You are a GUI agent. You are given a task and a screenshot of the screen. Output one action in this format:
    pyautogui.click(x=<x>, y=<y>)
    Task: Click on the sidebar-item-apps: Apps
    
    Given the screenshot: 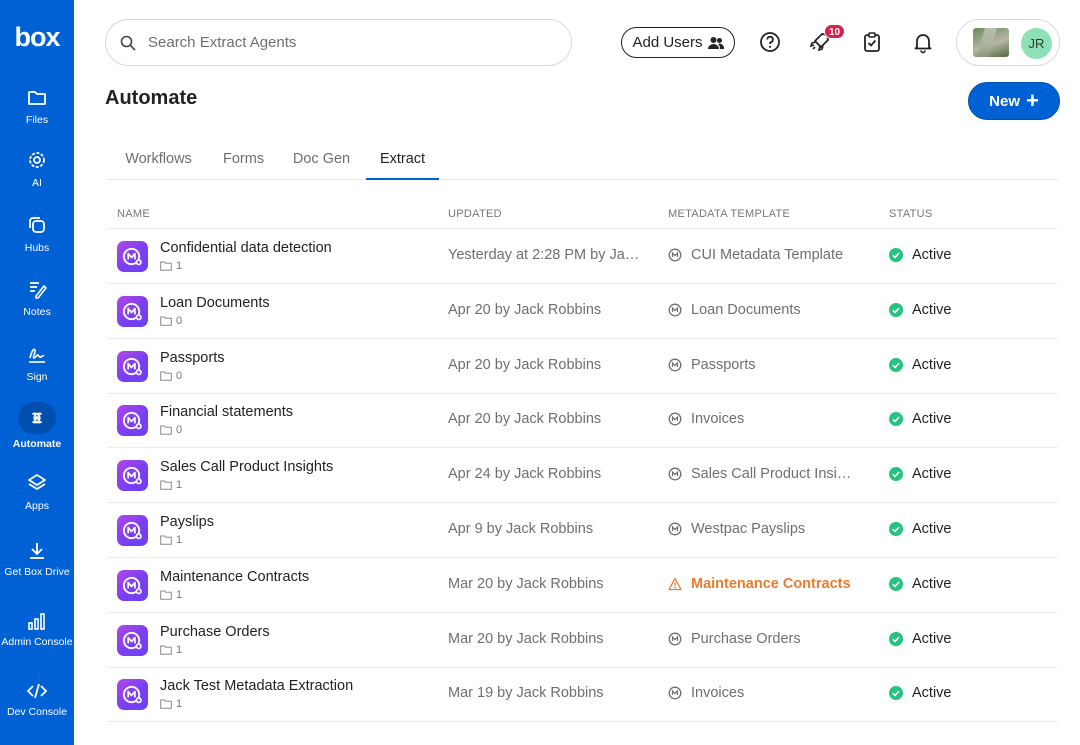 What is the action you would take?
    pyautogui.click(x=37, y=492)
    